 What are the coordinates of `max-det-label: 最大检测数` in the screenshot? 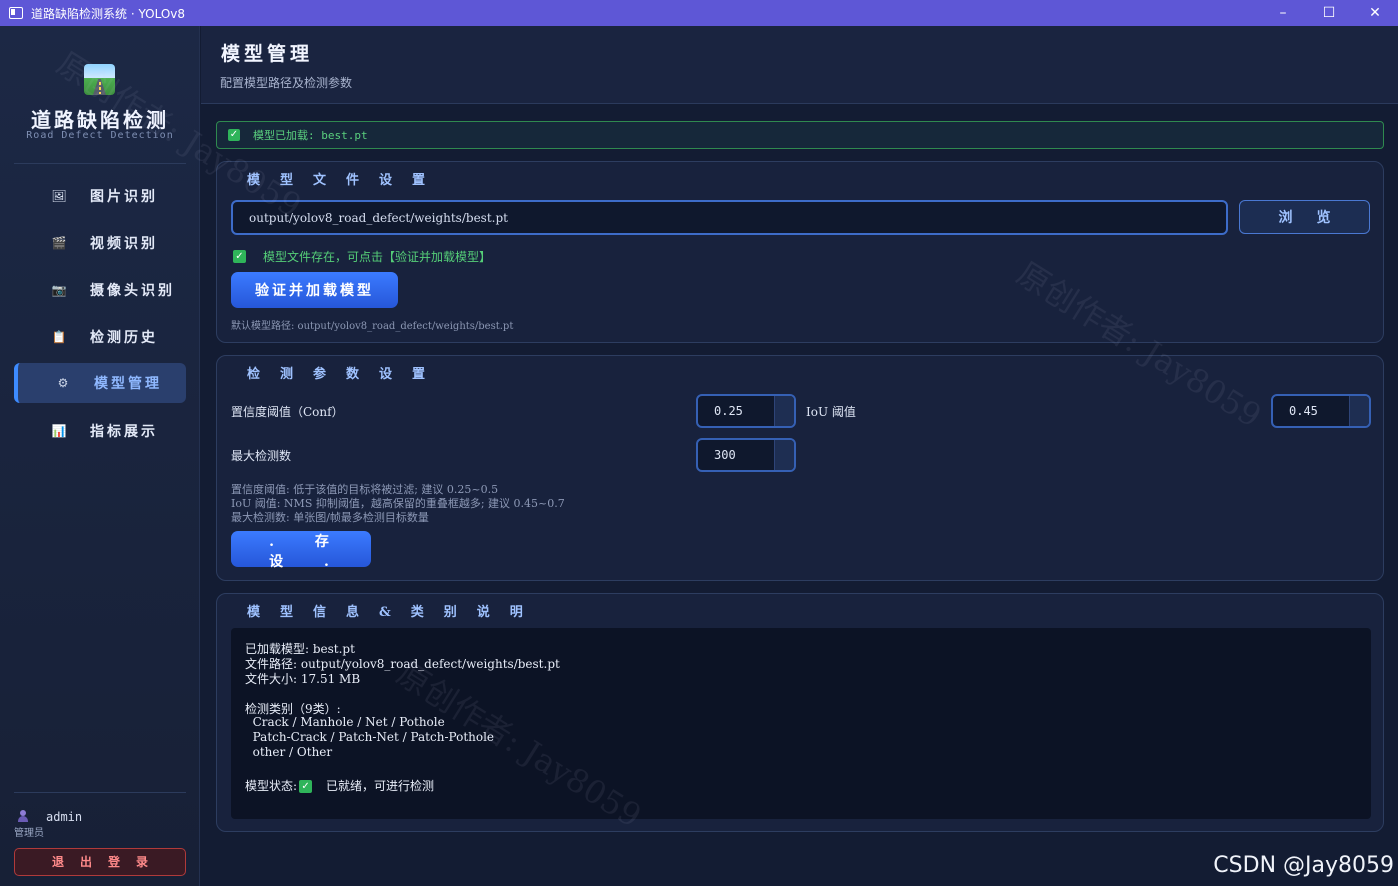 It's located at (261, 456).